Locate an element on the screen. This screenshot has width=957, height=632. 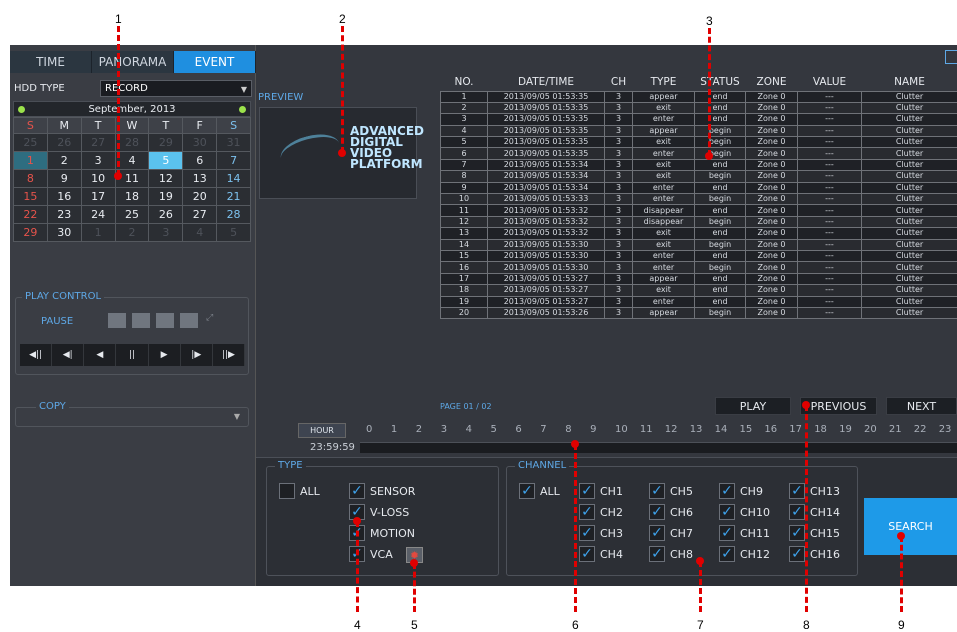
calendar-day: 20 is located at coordinates (200, 197).